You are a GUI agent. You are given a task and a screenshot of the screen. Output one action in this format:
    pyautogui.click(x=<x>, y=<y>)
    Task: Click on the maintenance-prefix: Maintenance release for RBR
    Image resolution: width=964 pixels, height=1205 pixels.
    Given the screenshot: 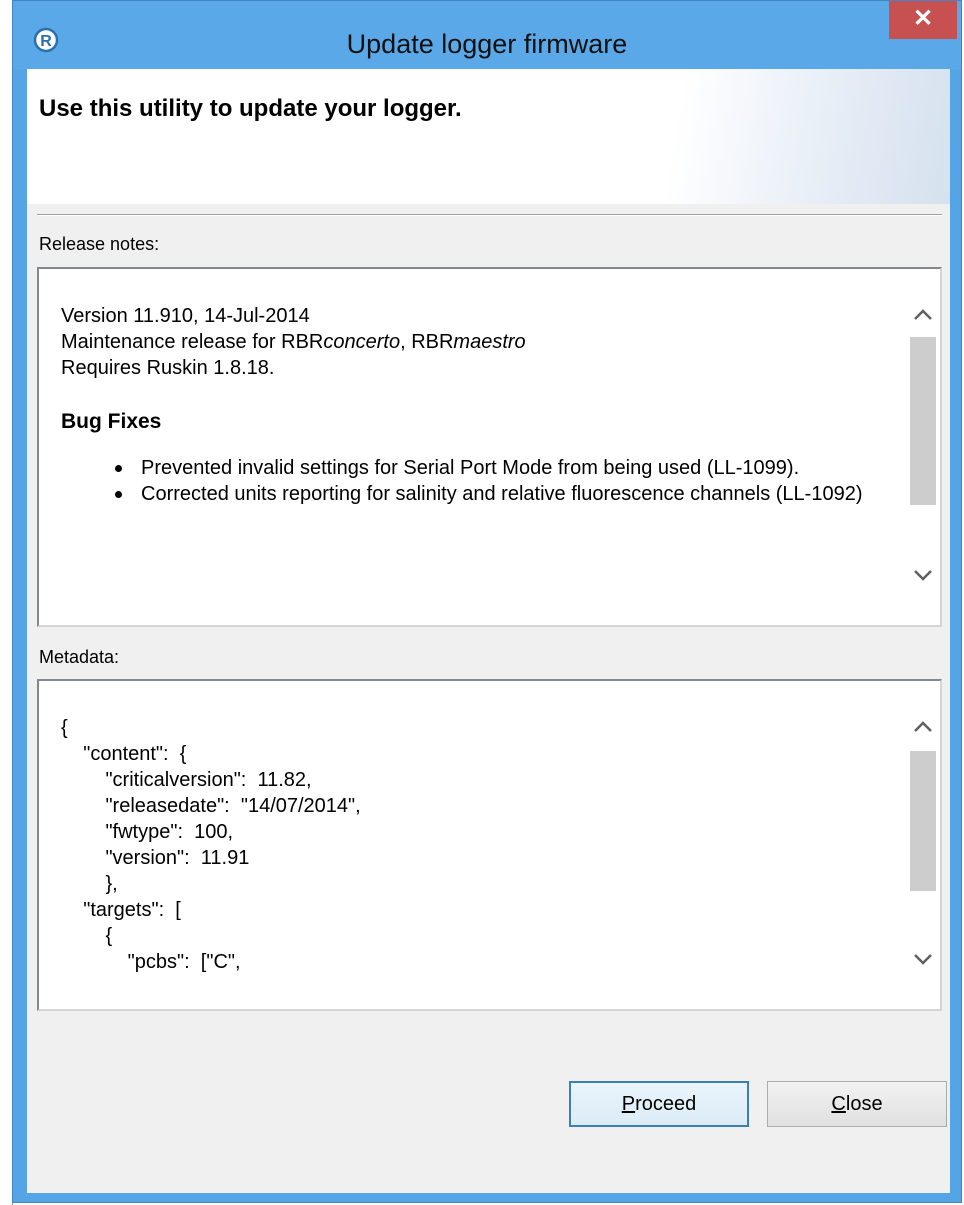 What is the action you would take?
    pyautogui.click(x=192, y=342)
    